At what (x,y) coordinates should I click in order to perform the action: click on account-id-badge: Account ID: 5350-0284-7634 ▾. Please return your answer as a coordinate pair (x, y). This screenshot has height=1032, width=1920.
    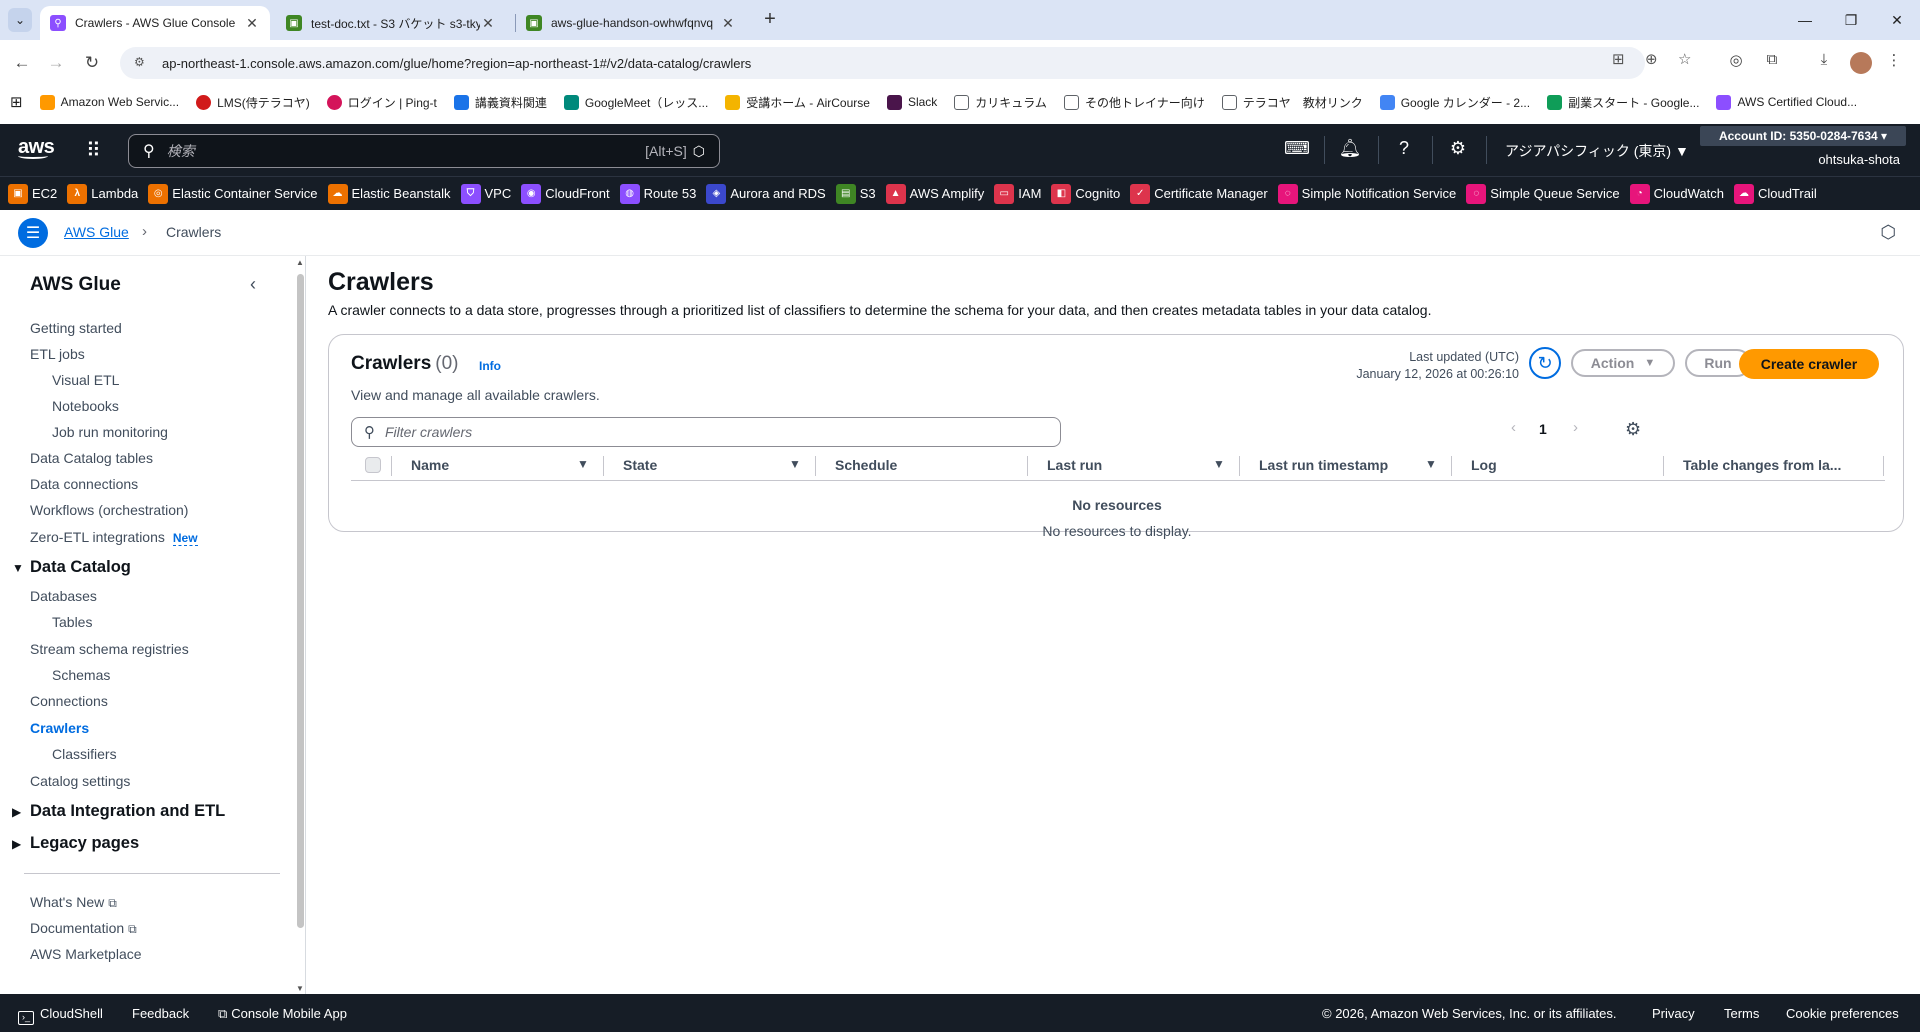
    Looking at the image, I should click on (1803, 136).